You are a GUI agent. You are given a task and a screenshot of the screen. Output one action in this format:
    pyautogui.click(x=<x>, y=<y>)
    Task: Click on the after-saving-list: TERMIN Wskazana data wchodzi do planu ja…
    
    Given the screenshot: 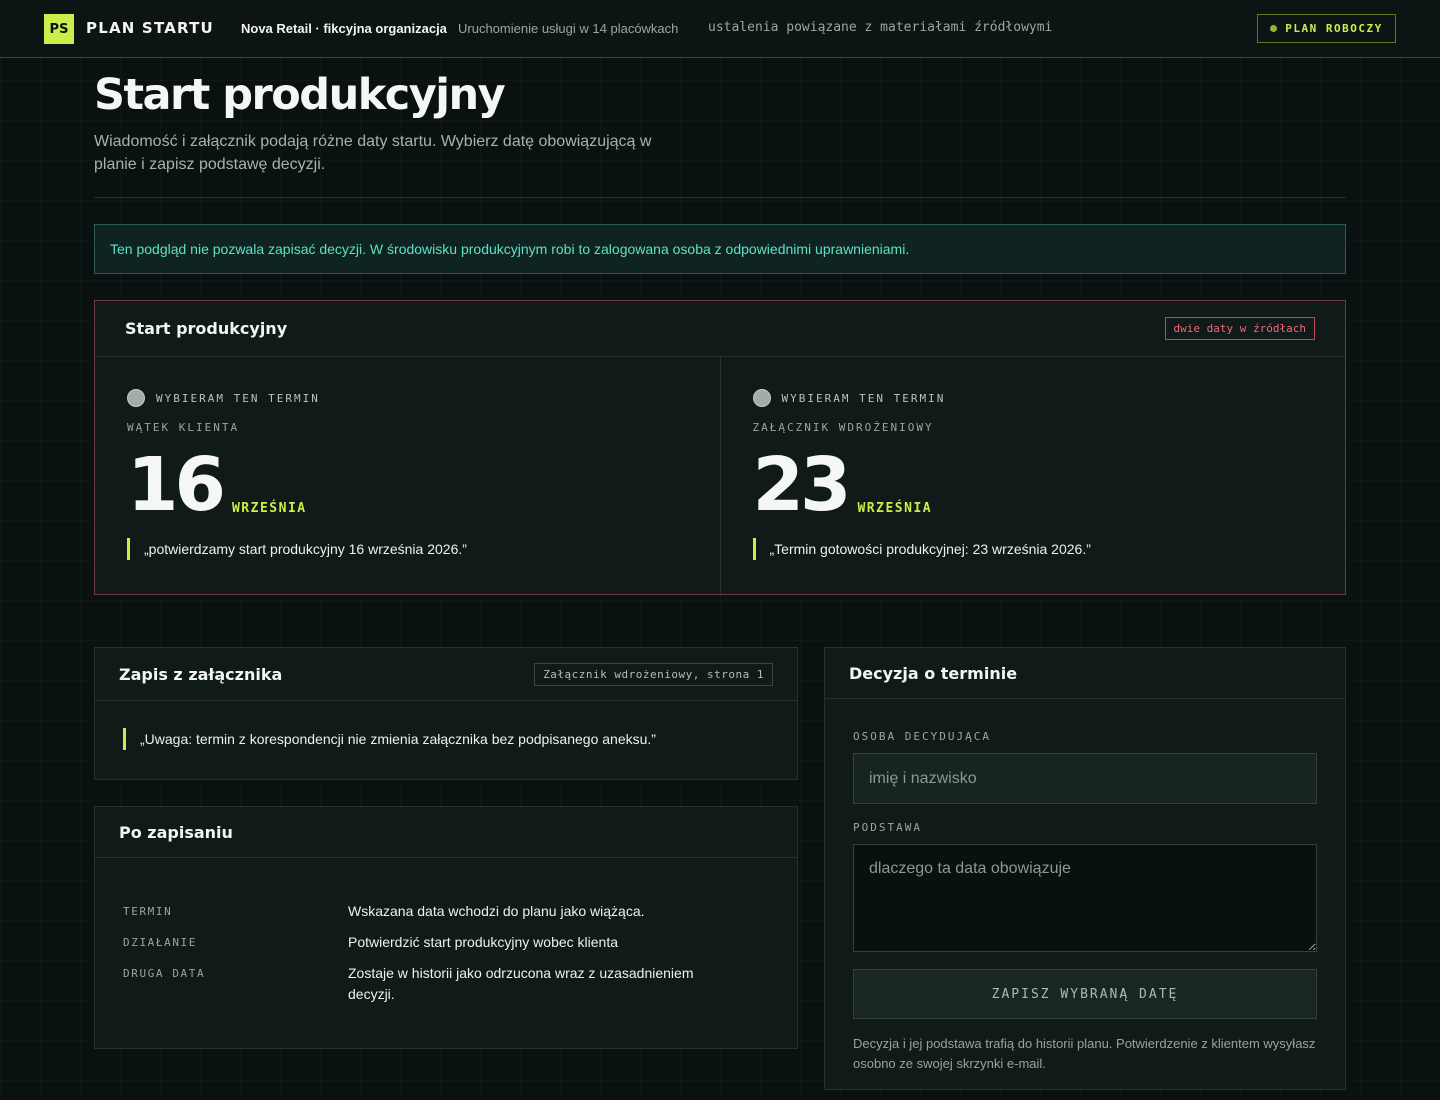 What is the action you would take?
    pyautogui.click(x=446, y=931)
    